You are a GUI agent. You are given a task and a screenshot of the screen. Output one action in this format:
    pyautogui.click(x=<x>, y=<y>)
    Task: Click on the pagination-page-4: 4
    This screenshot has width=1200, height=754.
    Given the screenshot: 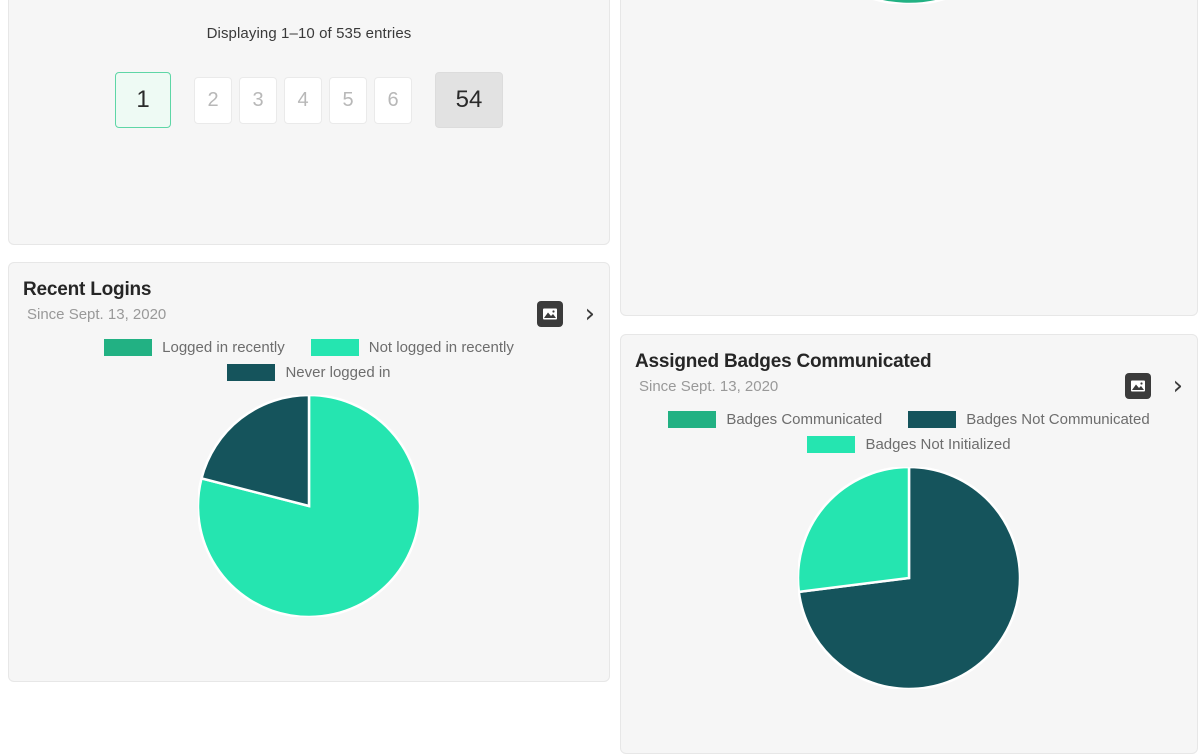 What is the action you would take?
    pyautogui.click(x=303, y=100)
    